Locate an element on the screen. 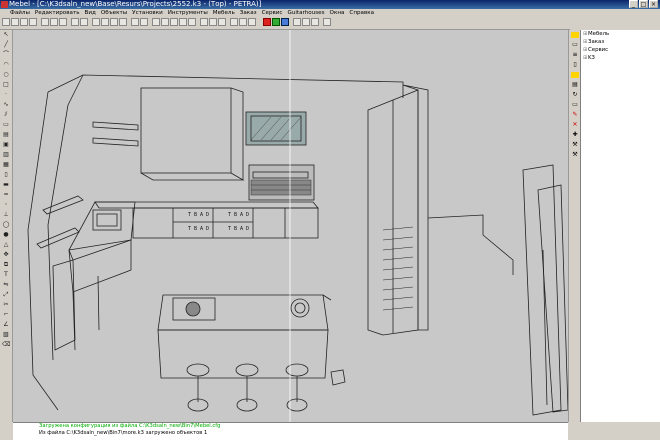 This screenshot has height=440, width=660. text-tool-icon: T is located at coordinates (6, 275).